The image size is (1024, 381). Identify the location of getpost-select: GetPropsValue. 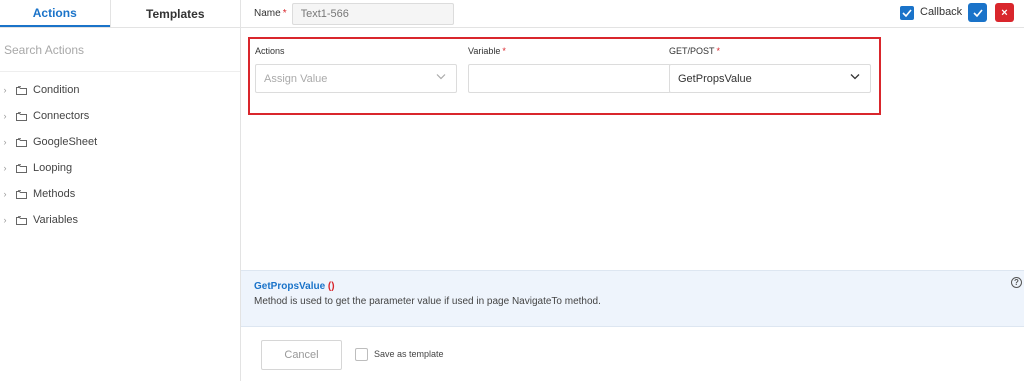
(770, 78).